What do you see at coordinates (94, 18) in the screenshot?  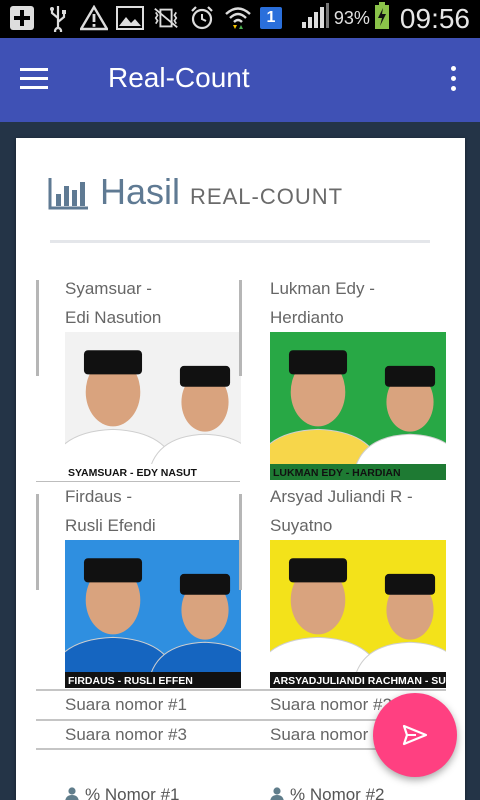 I see `warning-icon` at bounding box center [94, 18].